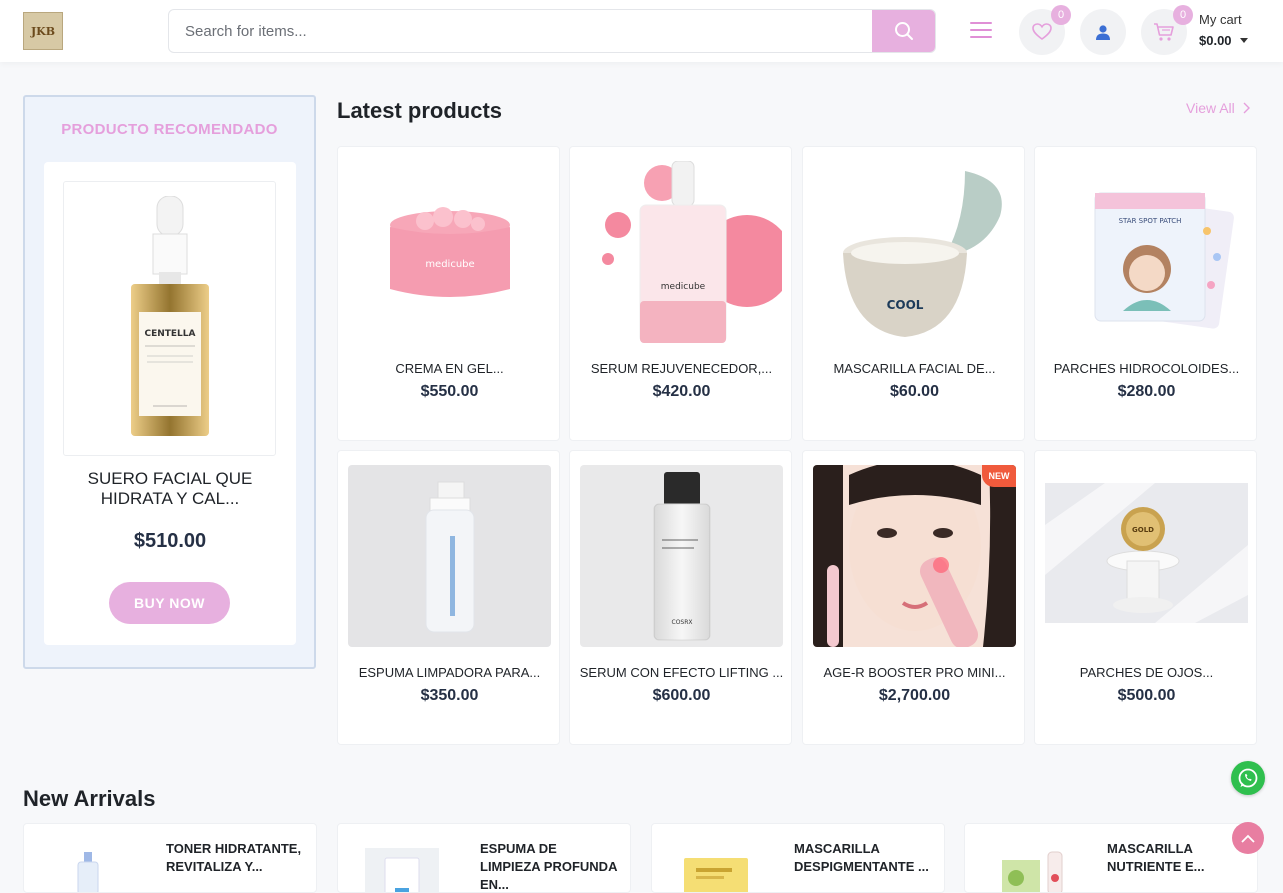  I want to click on serum-bottle-image: medicube, so click(691, 252).